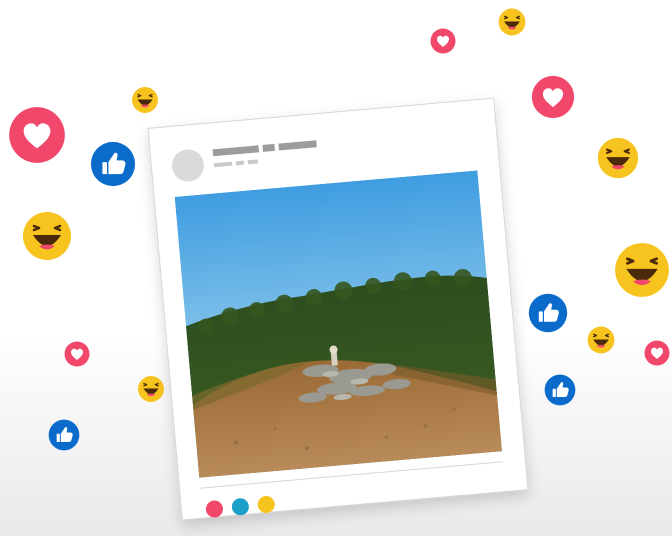 This screenshot has height=536, width=672. What do you see at coordinates (240, 506) in the screenshot?
I see `share-dot` at bounding box center [240, 506].